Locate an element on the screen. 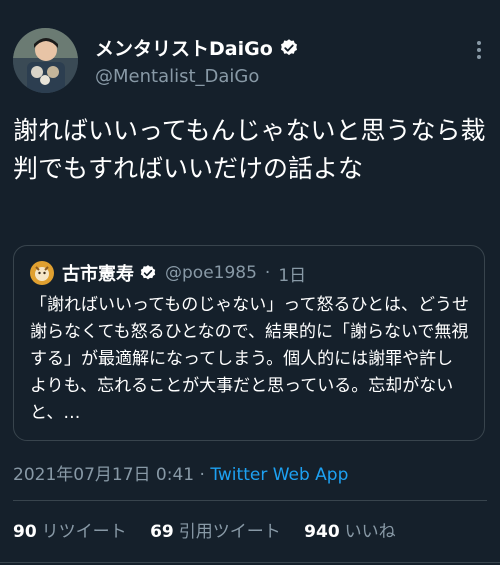 The image size is (500, 565). more-options-icon is located at coordinates (479, 50).